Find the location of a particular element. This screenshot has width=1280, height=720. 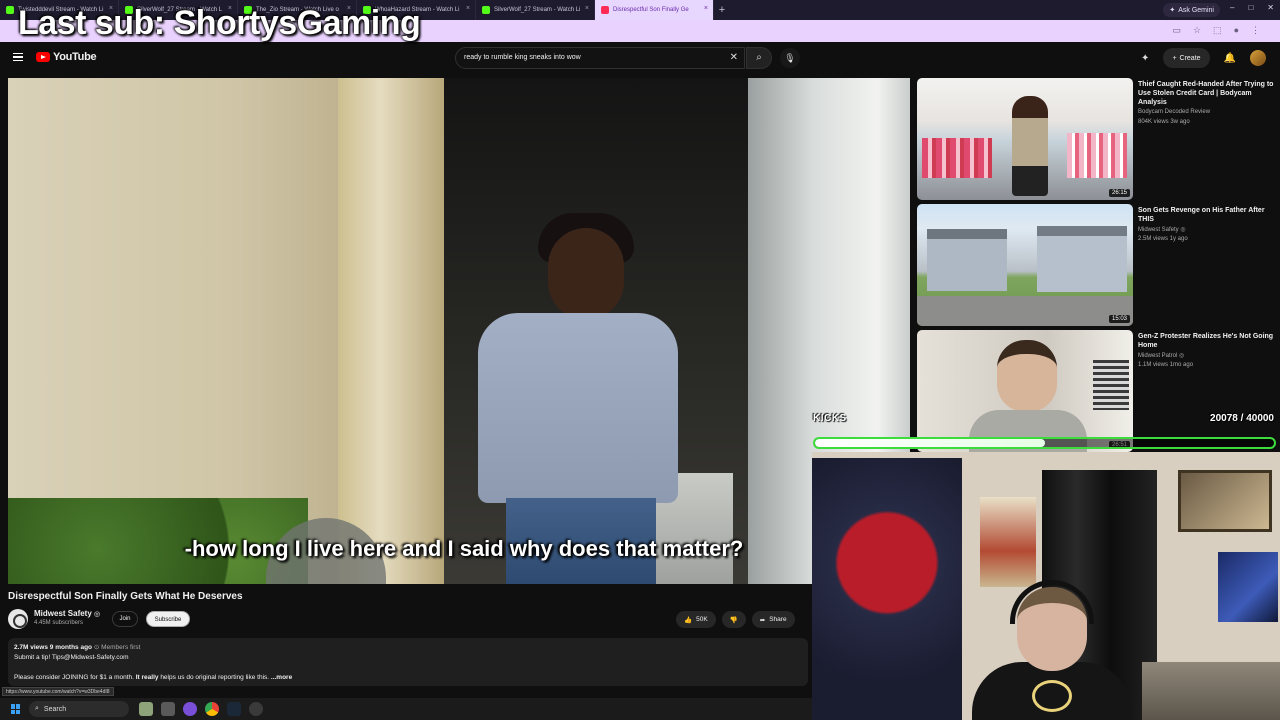

ask-gemini-button: ✦ Ask Gemini is located at coordinates (1191, 10).